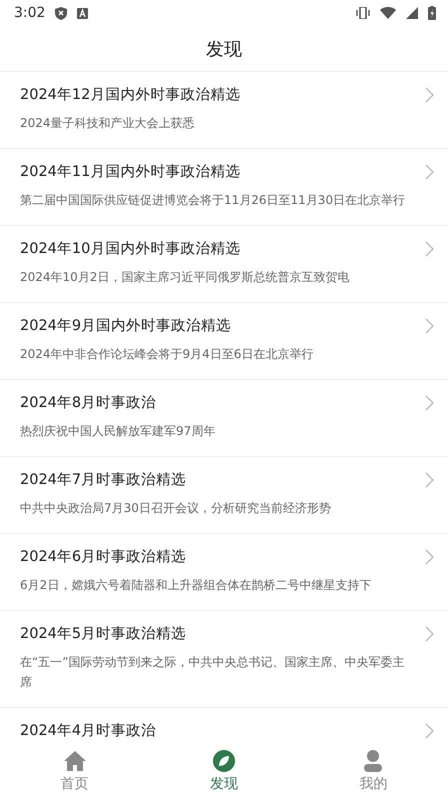  Describe the element at coordinates (104, 480) in the screenshot. I see `article-title: 2024年7月时事政治精选` at that location.